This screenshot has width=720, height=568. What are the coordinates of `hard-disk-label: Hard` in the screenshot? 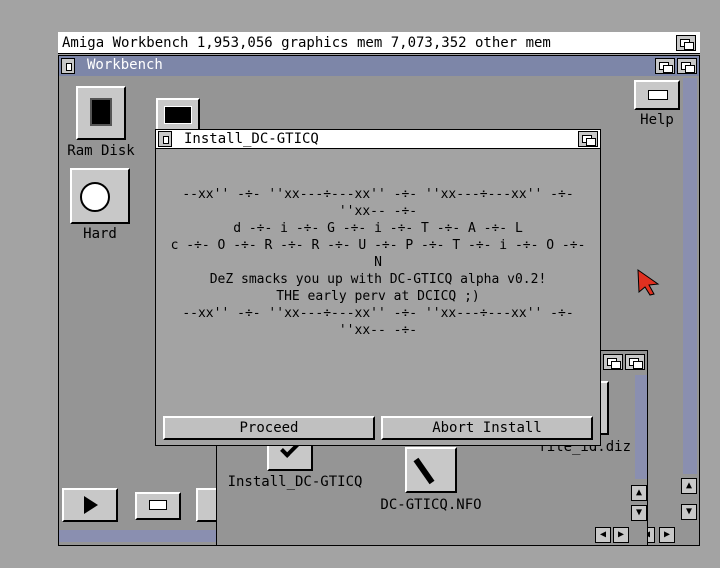 It's located at (100, 234).